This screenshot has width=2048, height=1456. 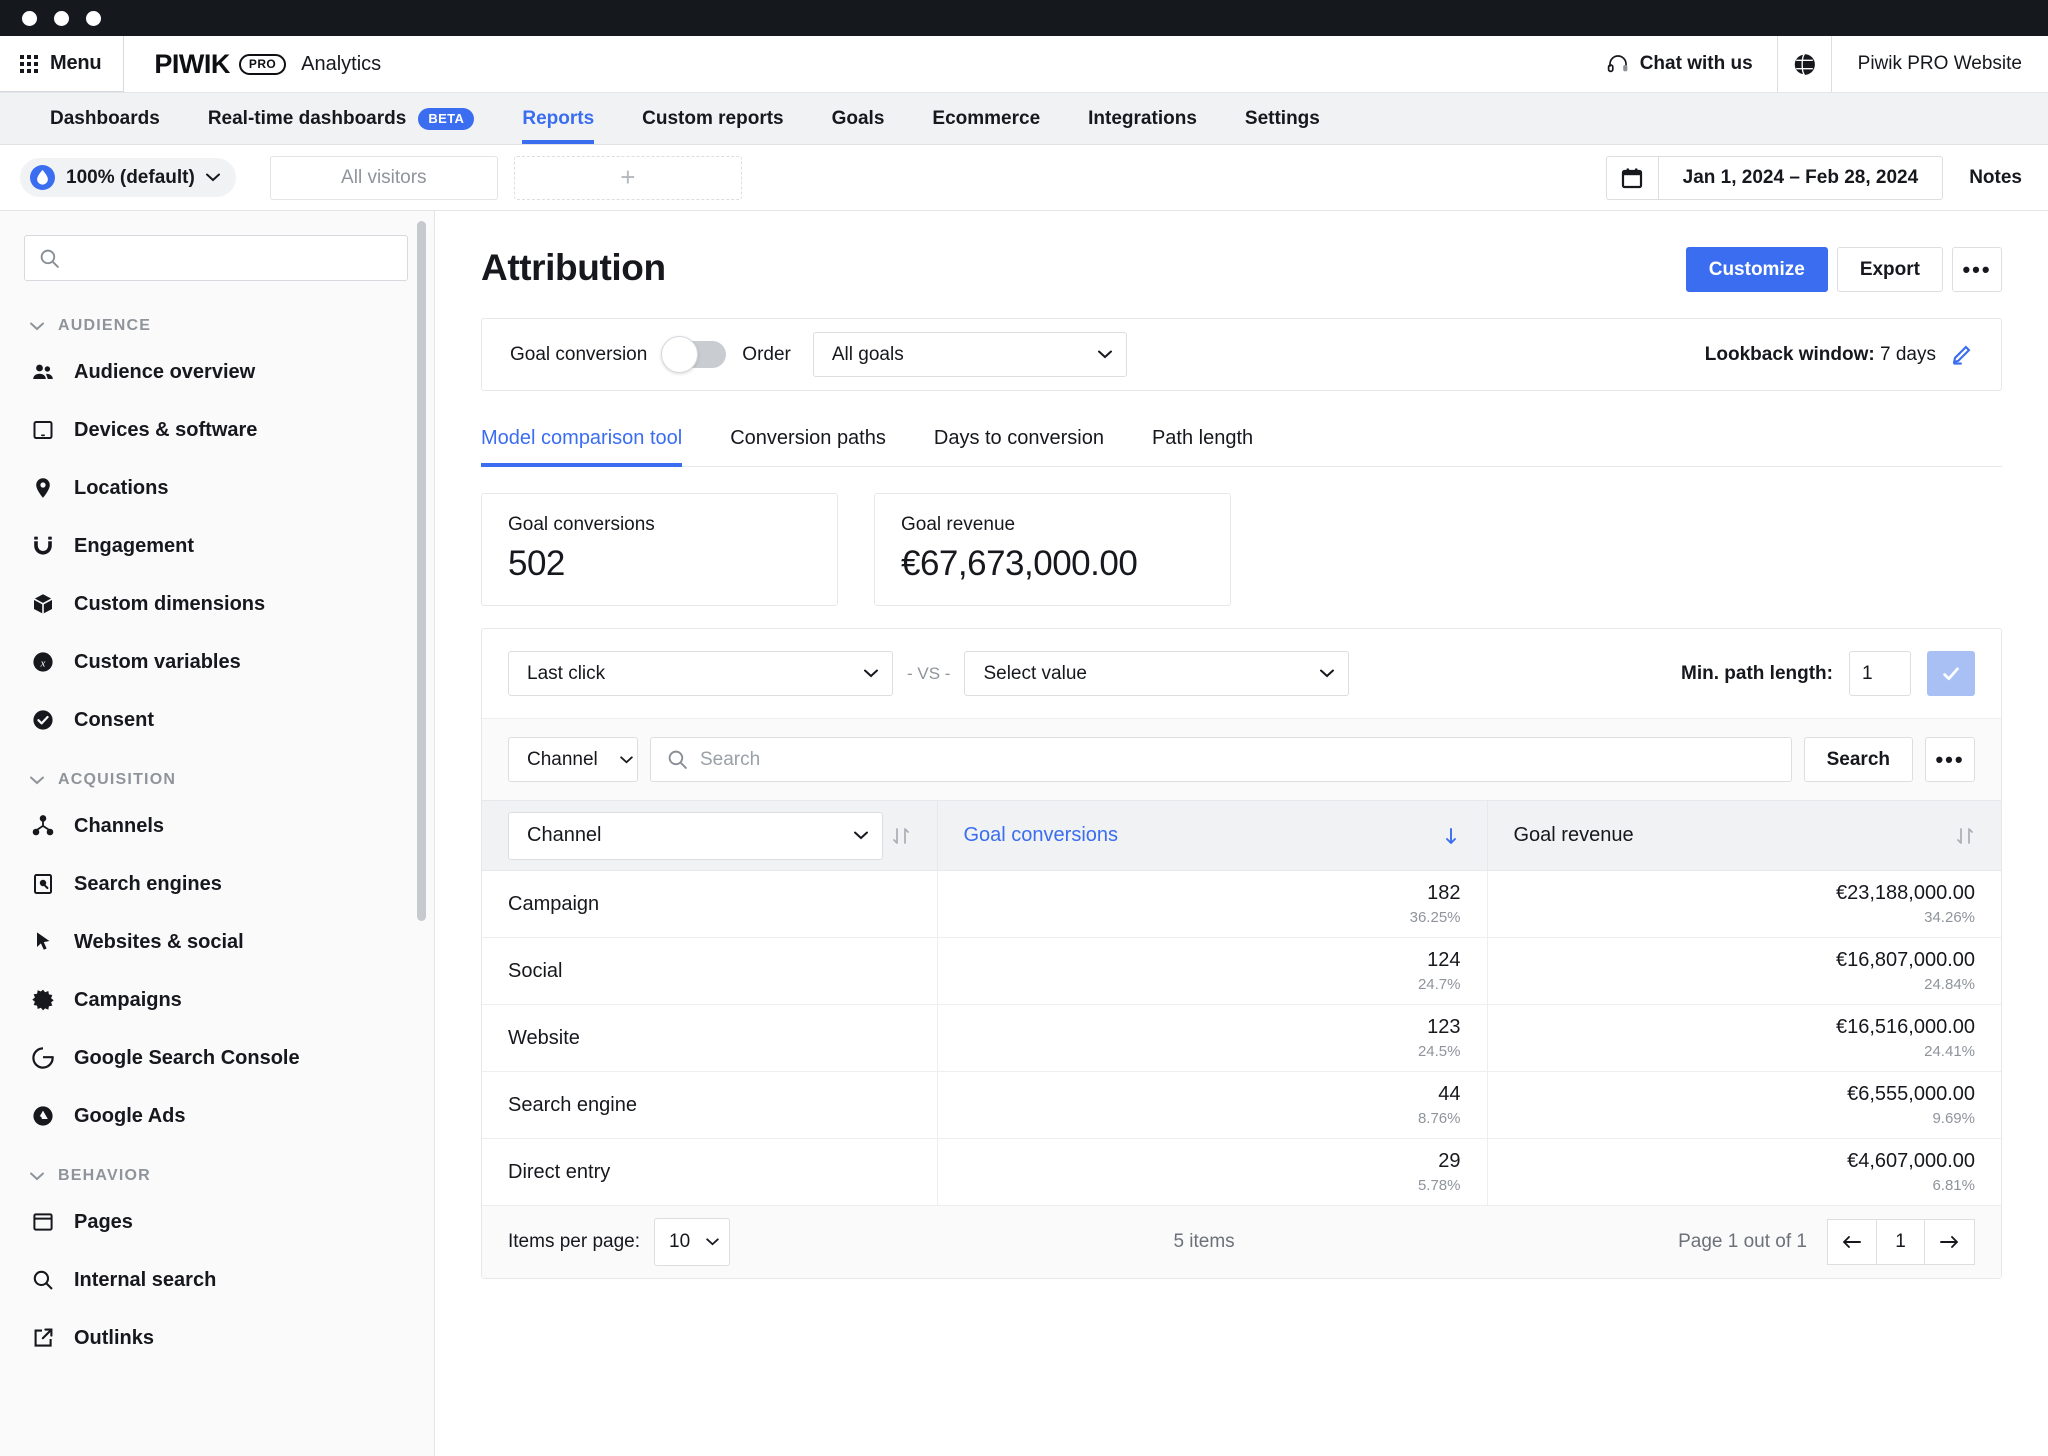 What do you see at coordinates (1449, 1160) in the screenshot?
I see `cell-value: 29` at bounding box center [1449, 1160].